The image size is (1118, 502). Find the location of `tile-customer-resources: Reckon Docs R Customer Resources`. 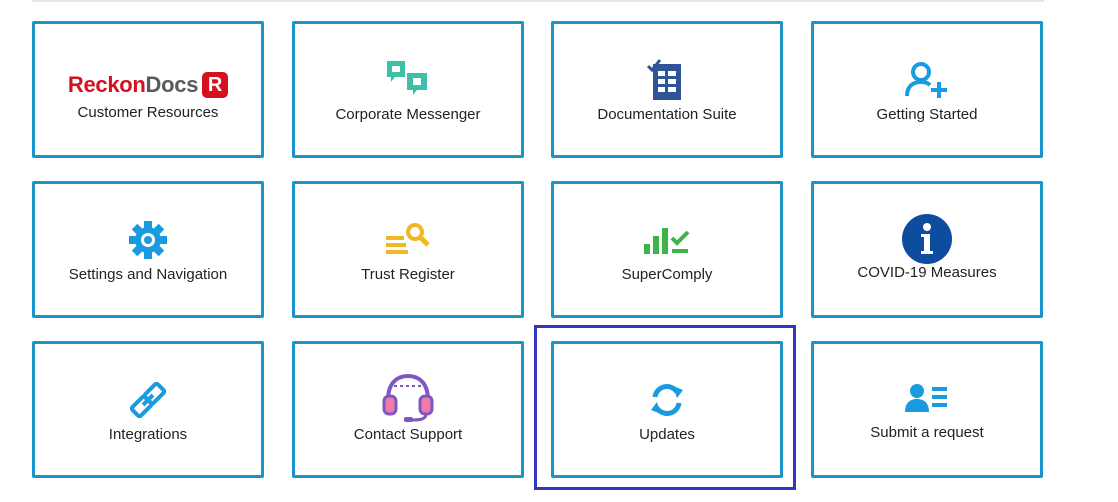

tile-customer-resources: Reckon Docs R Customer Resources is located at coordinates (148, 89).